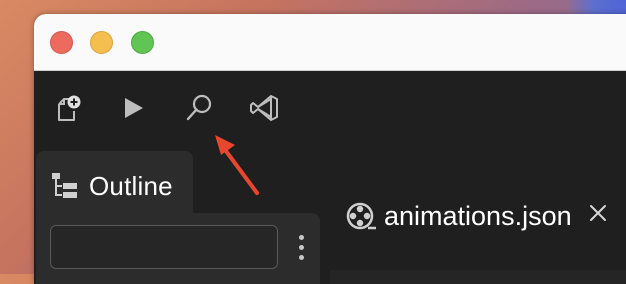 The image size is (626, 284). I want to click on new-file-button, so click(67, 108).